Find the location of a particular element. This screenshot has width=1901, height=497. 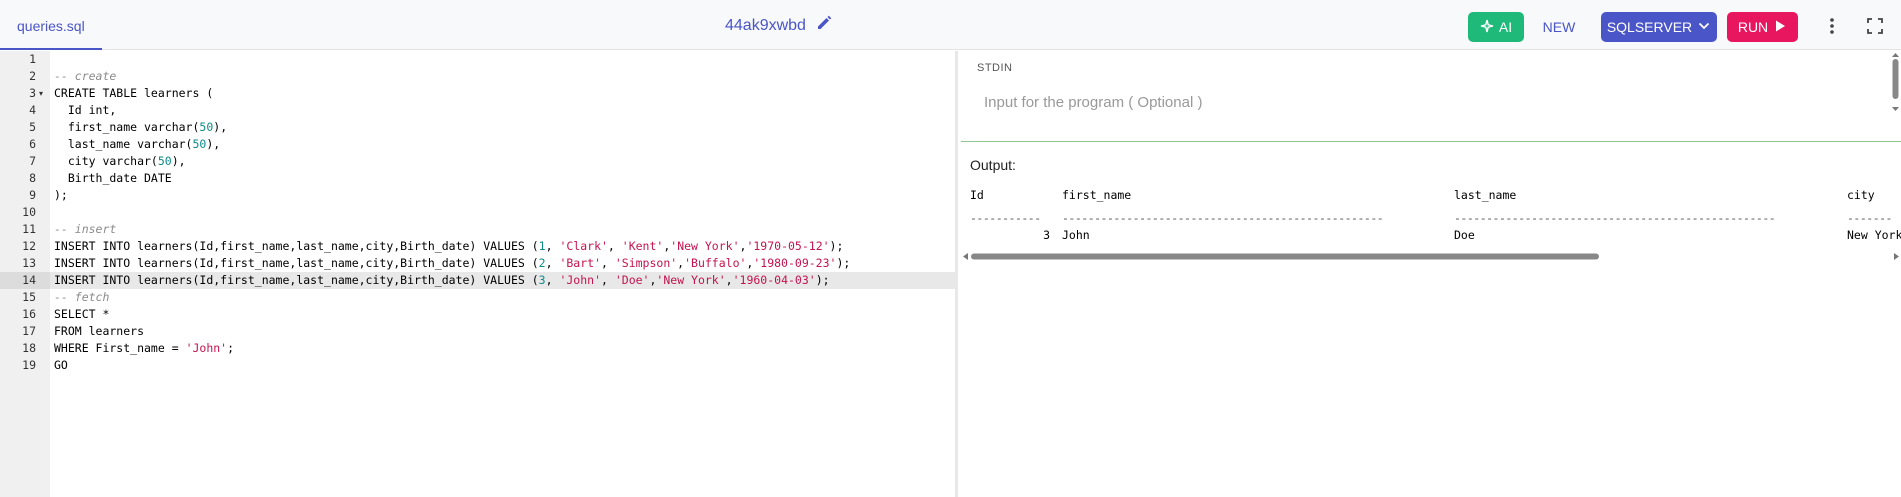

line-number: 3 is located at coordinates (32, 93).